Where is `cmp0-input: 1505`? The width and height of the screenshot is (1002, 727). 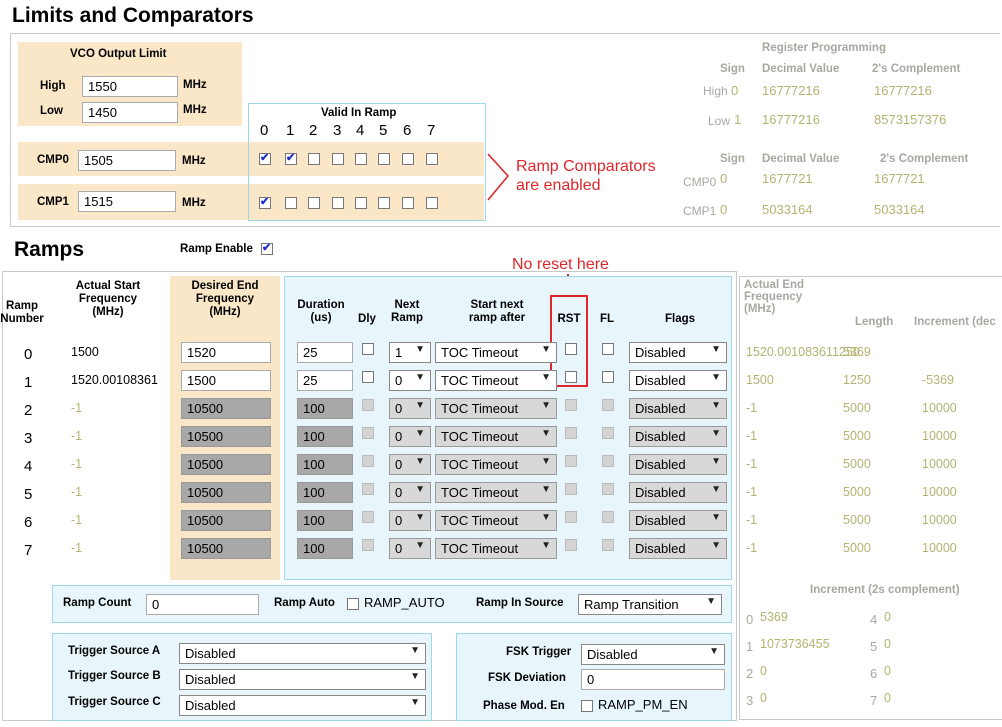
cmp0-input: 1505 is located at coordinates (127, 160).